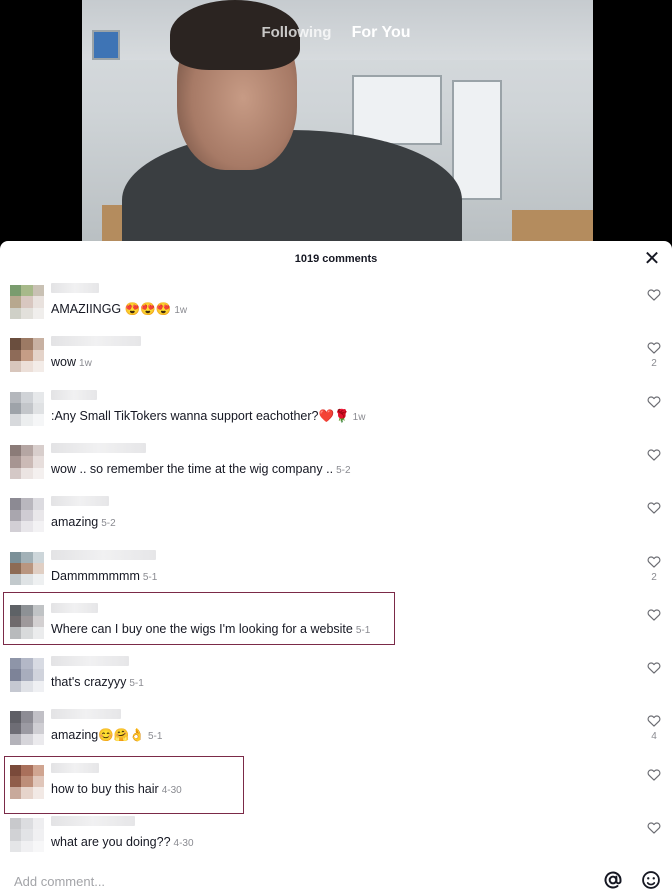 The image size is (672, 896). What do you see at coordinates (336, 307) in the screenshot?
I see `comment-item: AMAZIINGG 😍😍😍 1w` at bounding box center [336, 307].